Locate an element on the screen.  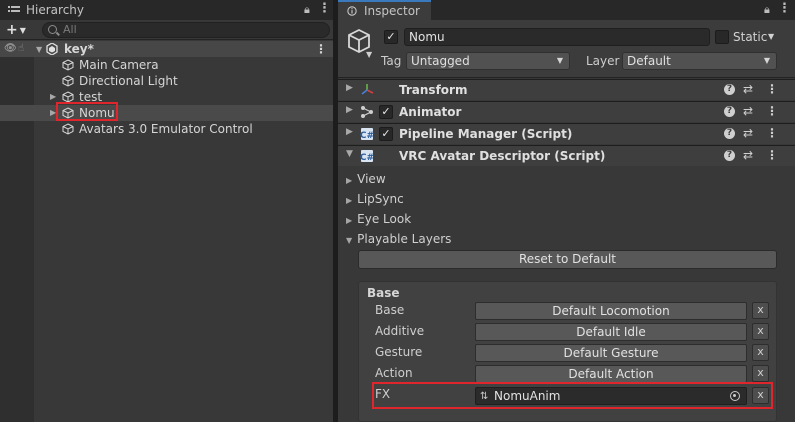
layer-dropdown: Default ▼ is located at coordinates (699, 61).